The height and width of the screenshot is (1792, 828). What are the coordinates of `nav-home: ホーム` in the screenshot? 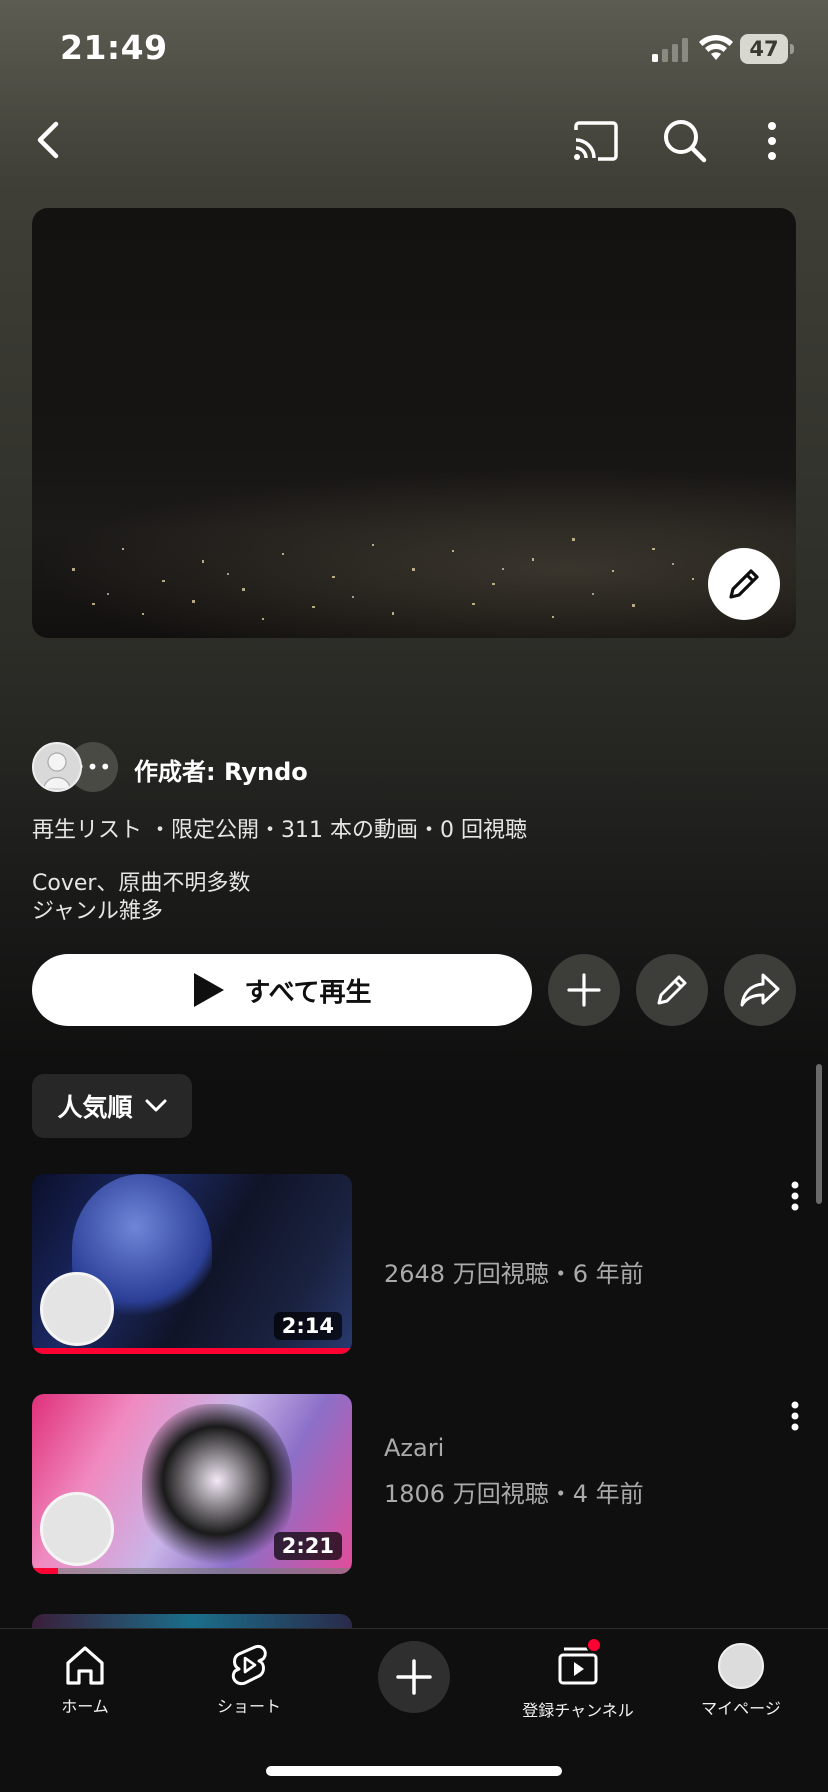 It's located at (85, 1680).